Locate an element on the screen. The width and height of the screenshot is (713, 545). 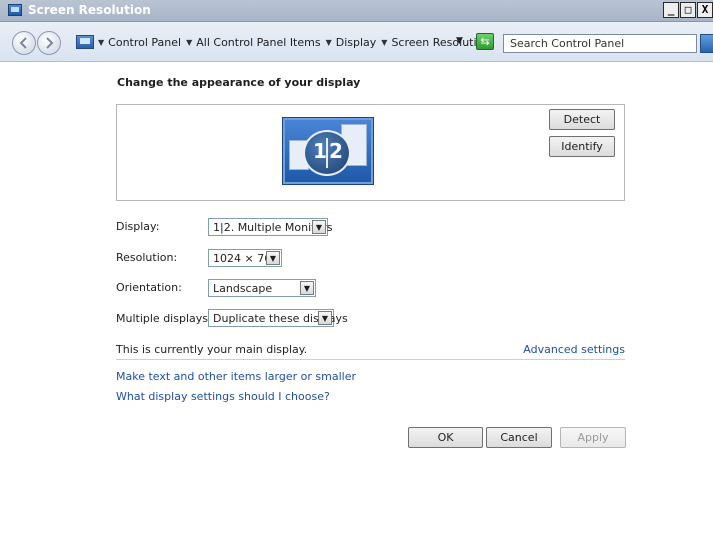
back-arrow-icon is located at coordinates (23, 43).